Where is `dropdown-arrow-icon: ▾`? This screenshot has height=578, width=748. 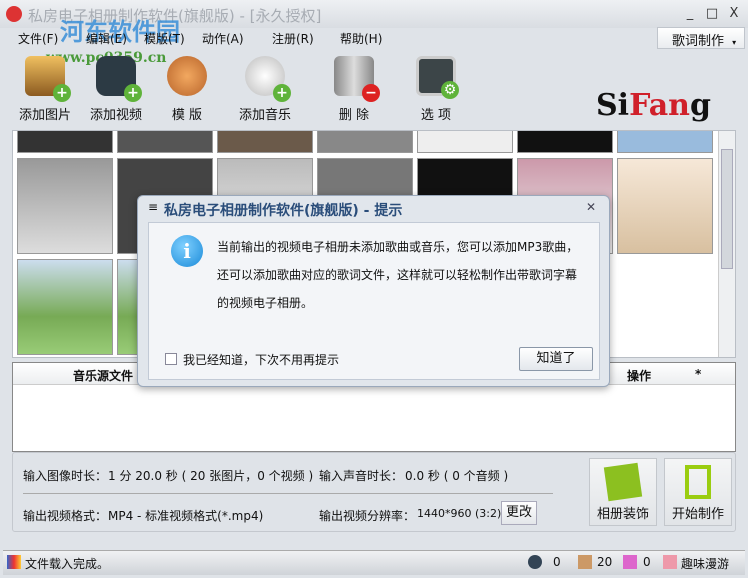
dropdown-arrow-icon: ▾ is located at coordinates (734, 42).